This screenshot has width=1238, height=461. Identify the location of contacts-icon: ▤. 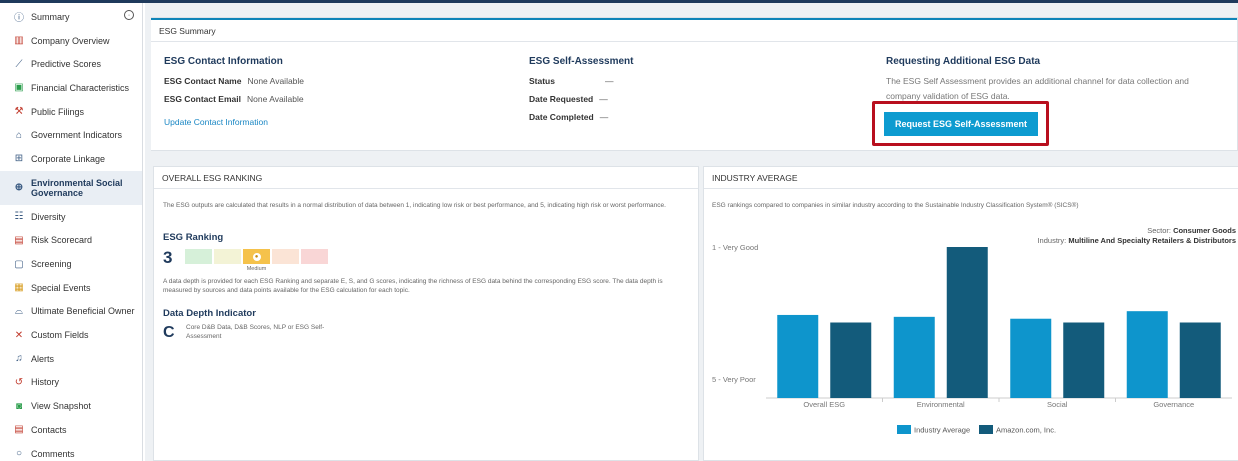
(19, 430).